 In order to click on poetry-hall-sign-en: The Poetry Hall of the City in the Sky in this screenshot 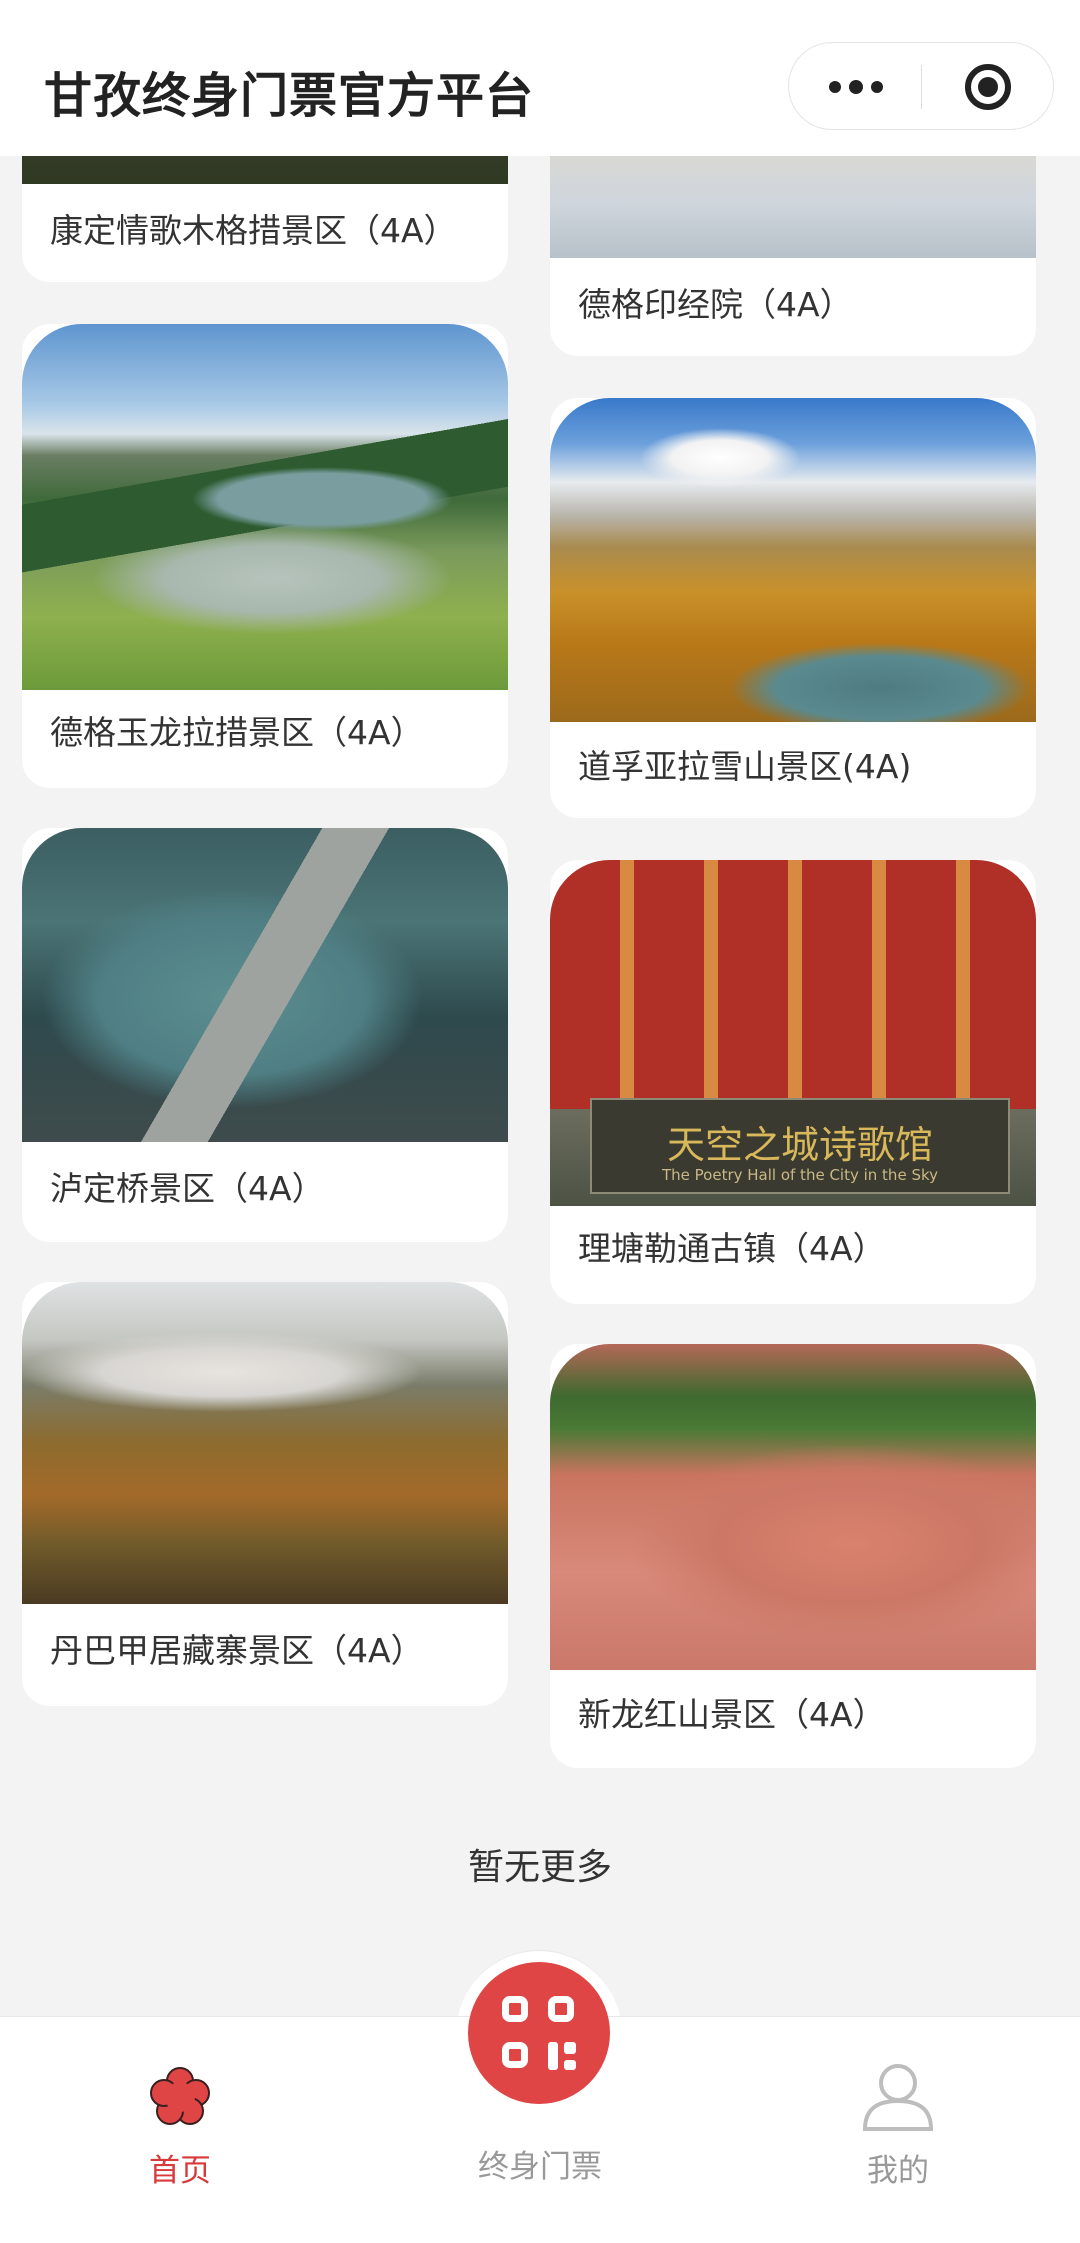, I will do `click(799, 1175)`.